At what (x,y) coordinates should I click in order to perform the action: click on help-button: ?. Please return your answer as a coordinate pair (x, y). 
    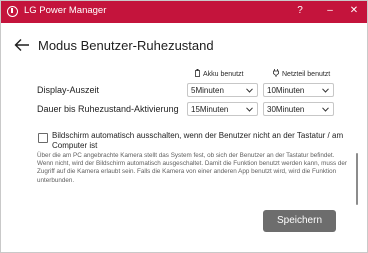
    Looking at the image, I should click on (300, 11).